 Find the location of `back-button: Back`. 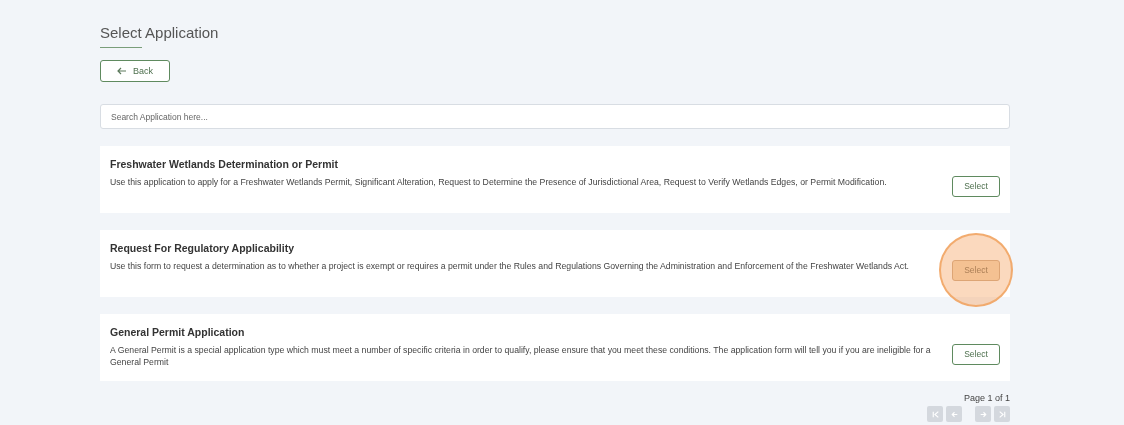

back-button: Back is located at coordinates (135, 71).